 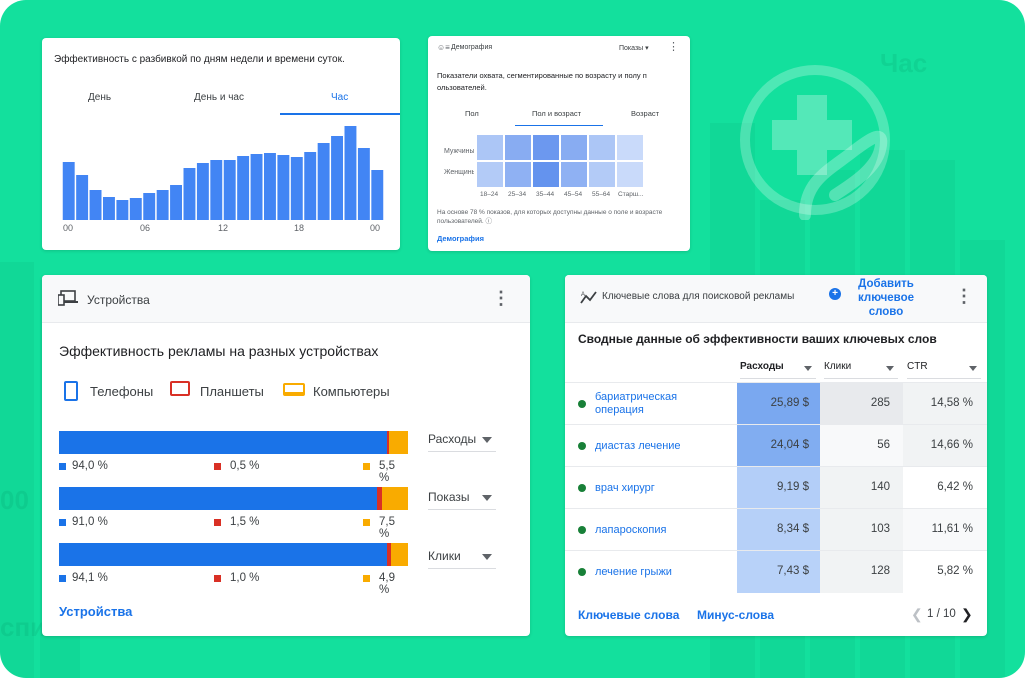 What do you see at coordinates (14, 500) in the screenshot?
I see `background-text: 00` at bounding box center [14, 500].